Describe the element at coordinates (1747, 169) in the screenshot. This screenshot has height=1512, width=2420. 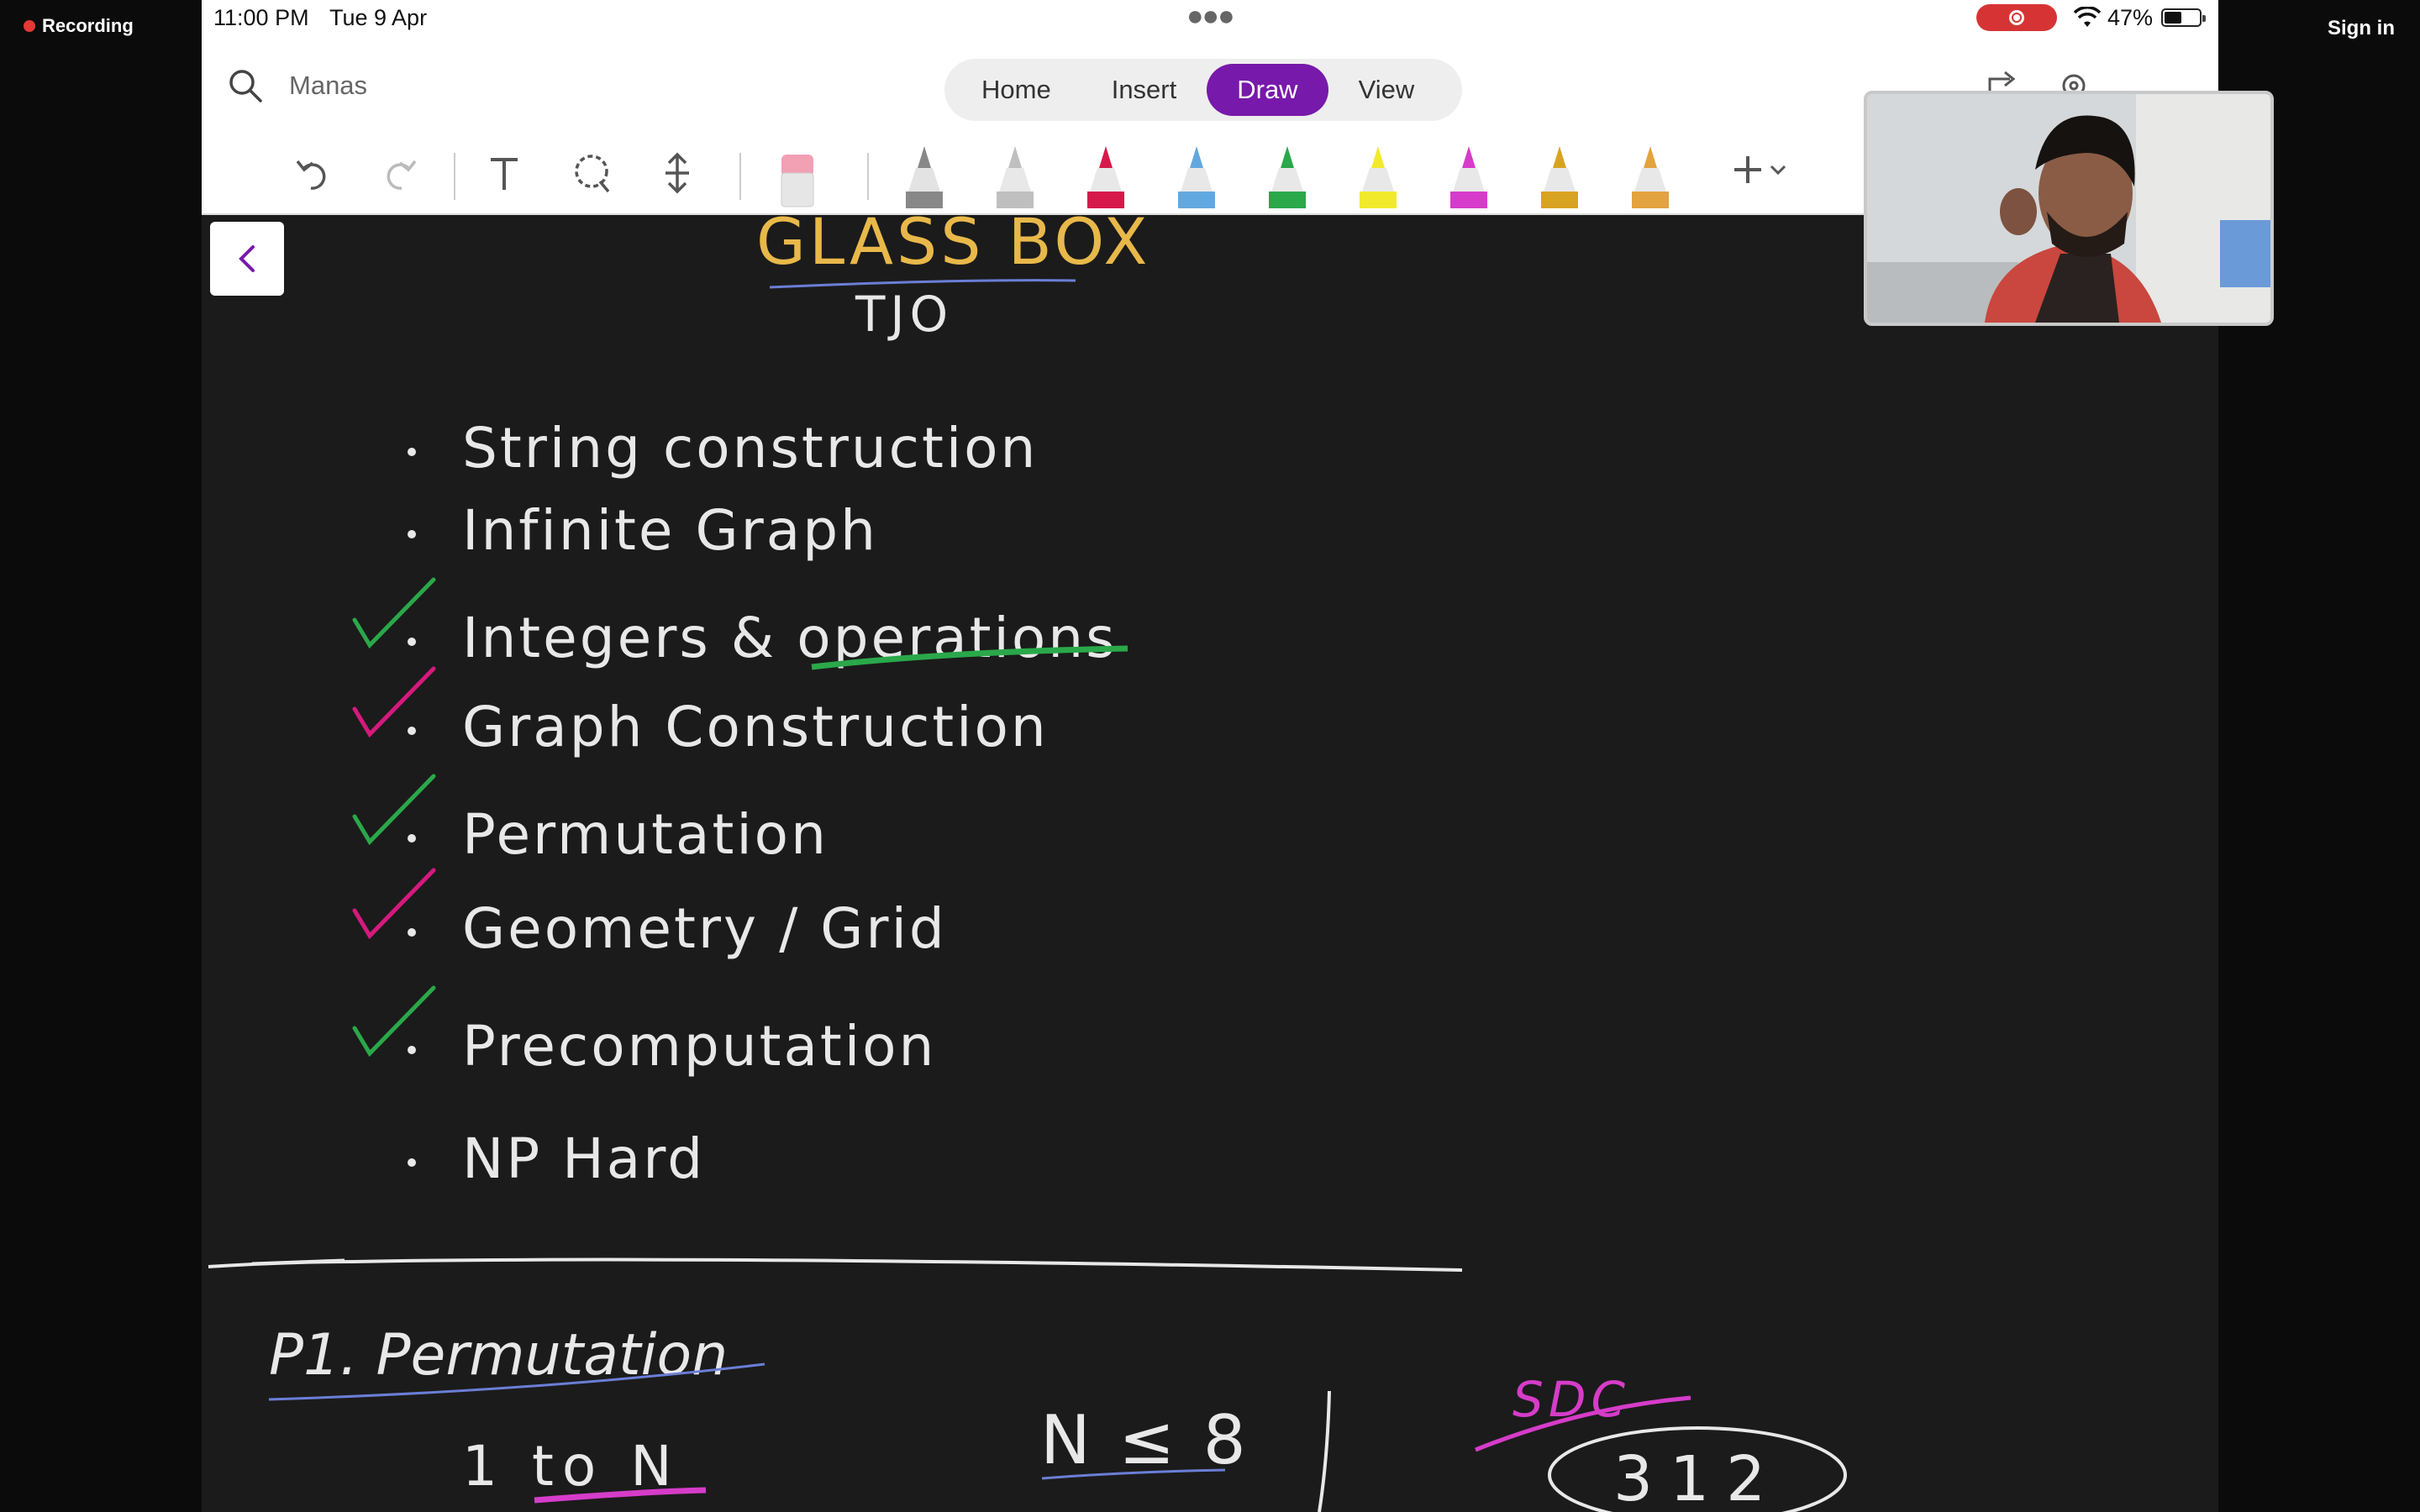
I see `add-pen-icon` at that location.